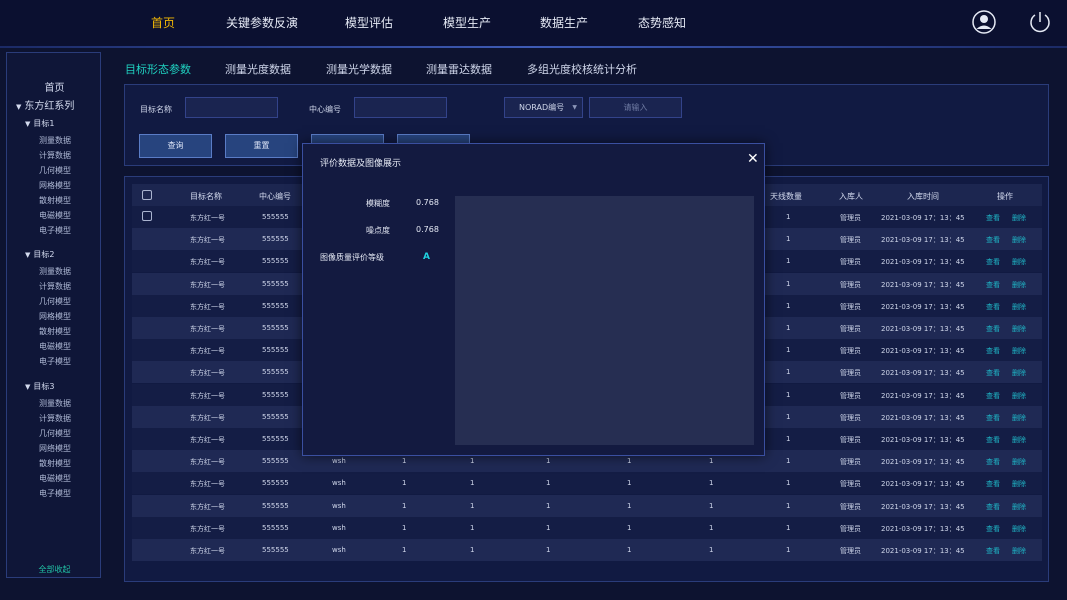 The width and height of the screenshot is (1067, 600). Describe the element at coordinates (361, 164) in the screenshot. I see `modal-title: 评价数据及图像展示` at that location.